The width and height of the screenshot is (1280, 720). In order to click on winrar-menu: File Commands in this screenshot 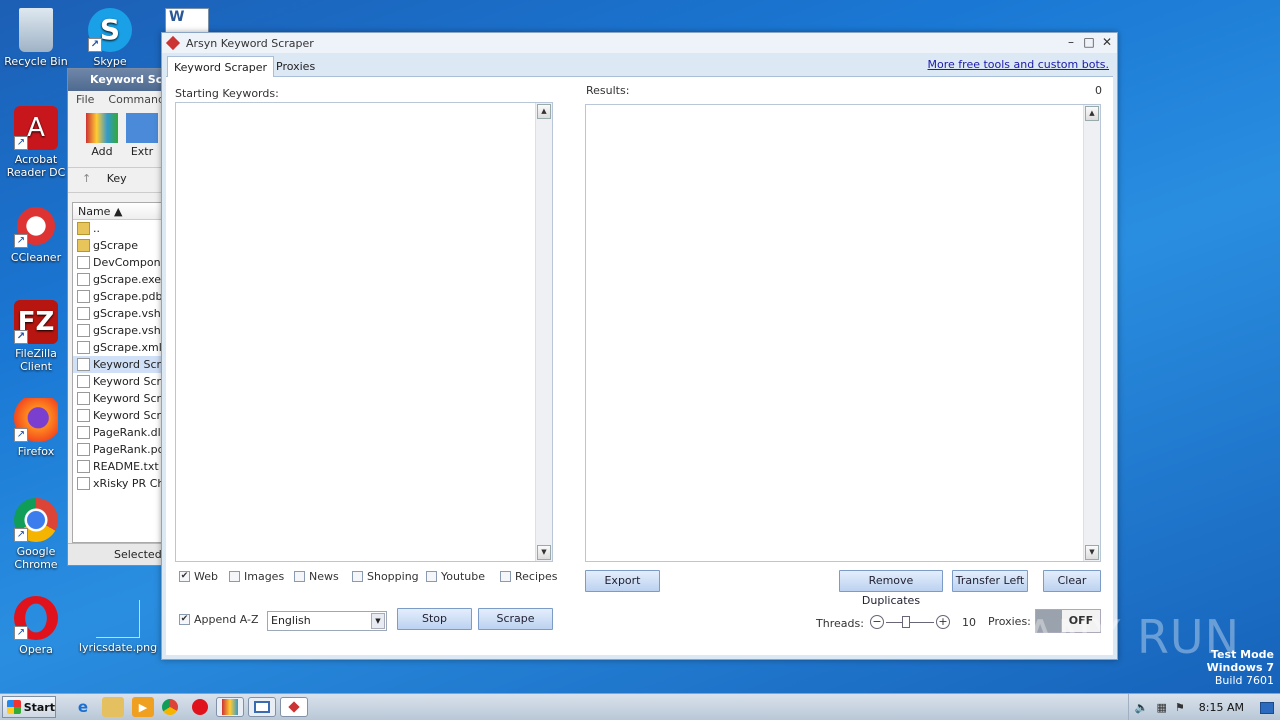, I will do `click(117, 99)`.